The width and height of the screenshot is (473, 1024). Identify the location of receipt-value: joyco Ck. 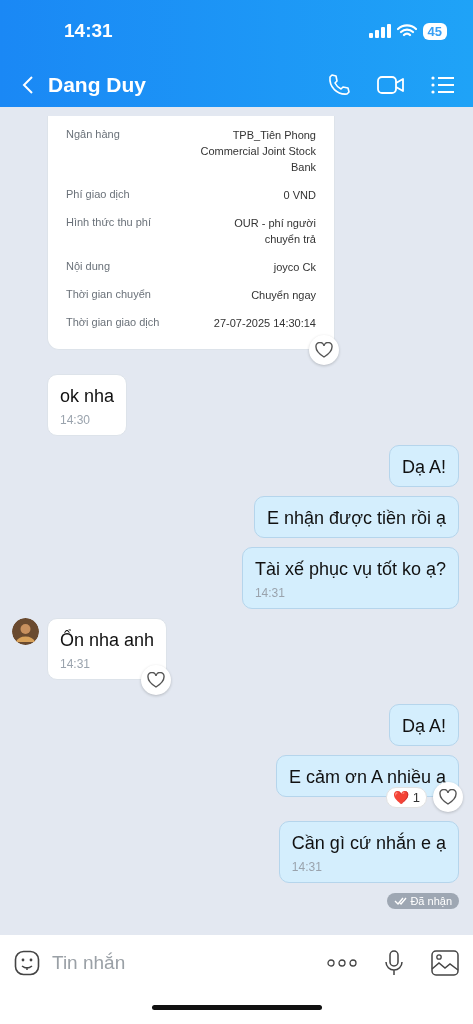
(294, 267).